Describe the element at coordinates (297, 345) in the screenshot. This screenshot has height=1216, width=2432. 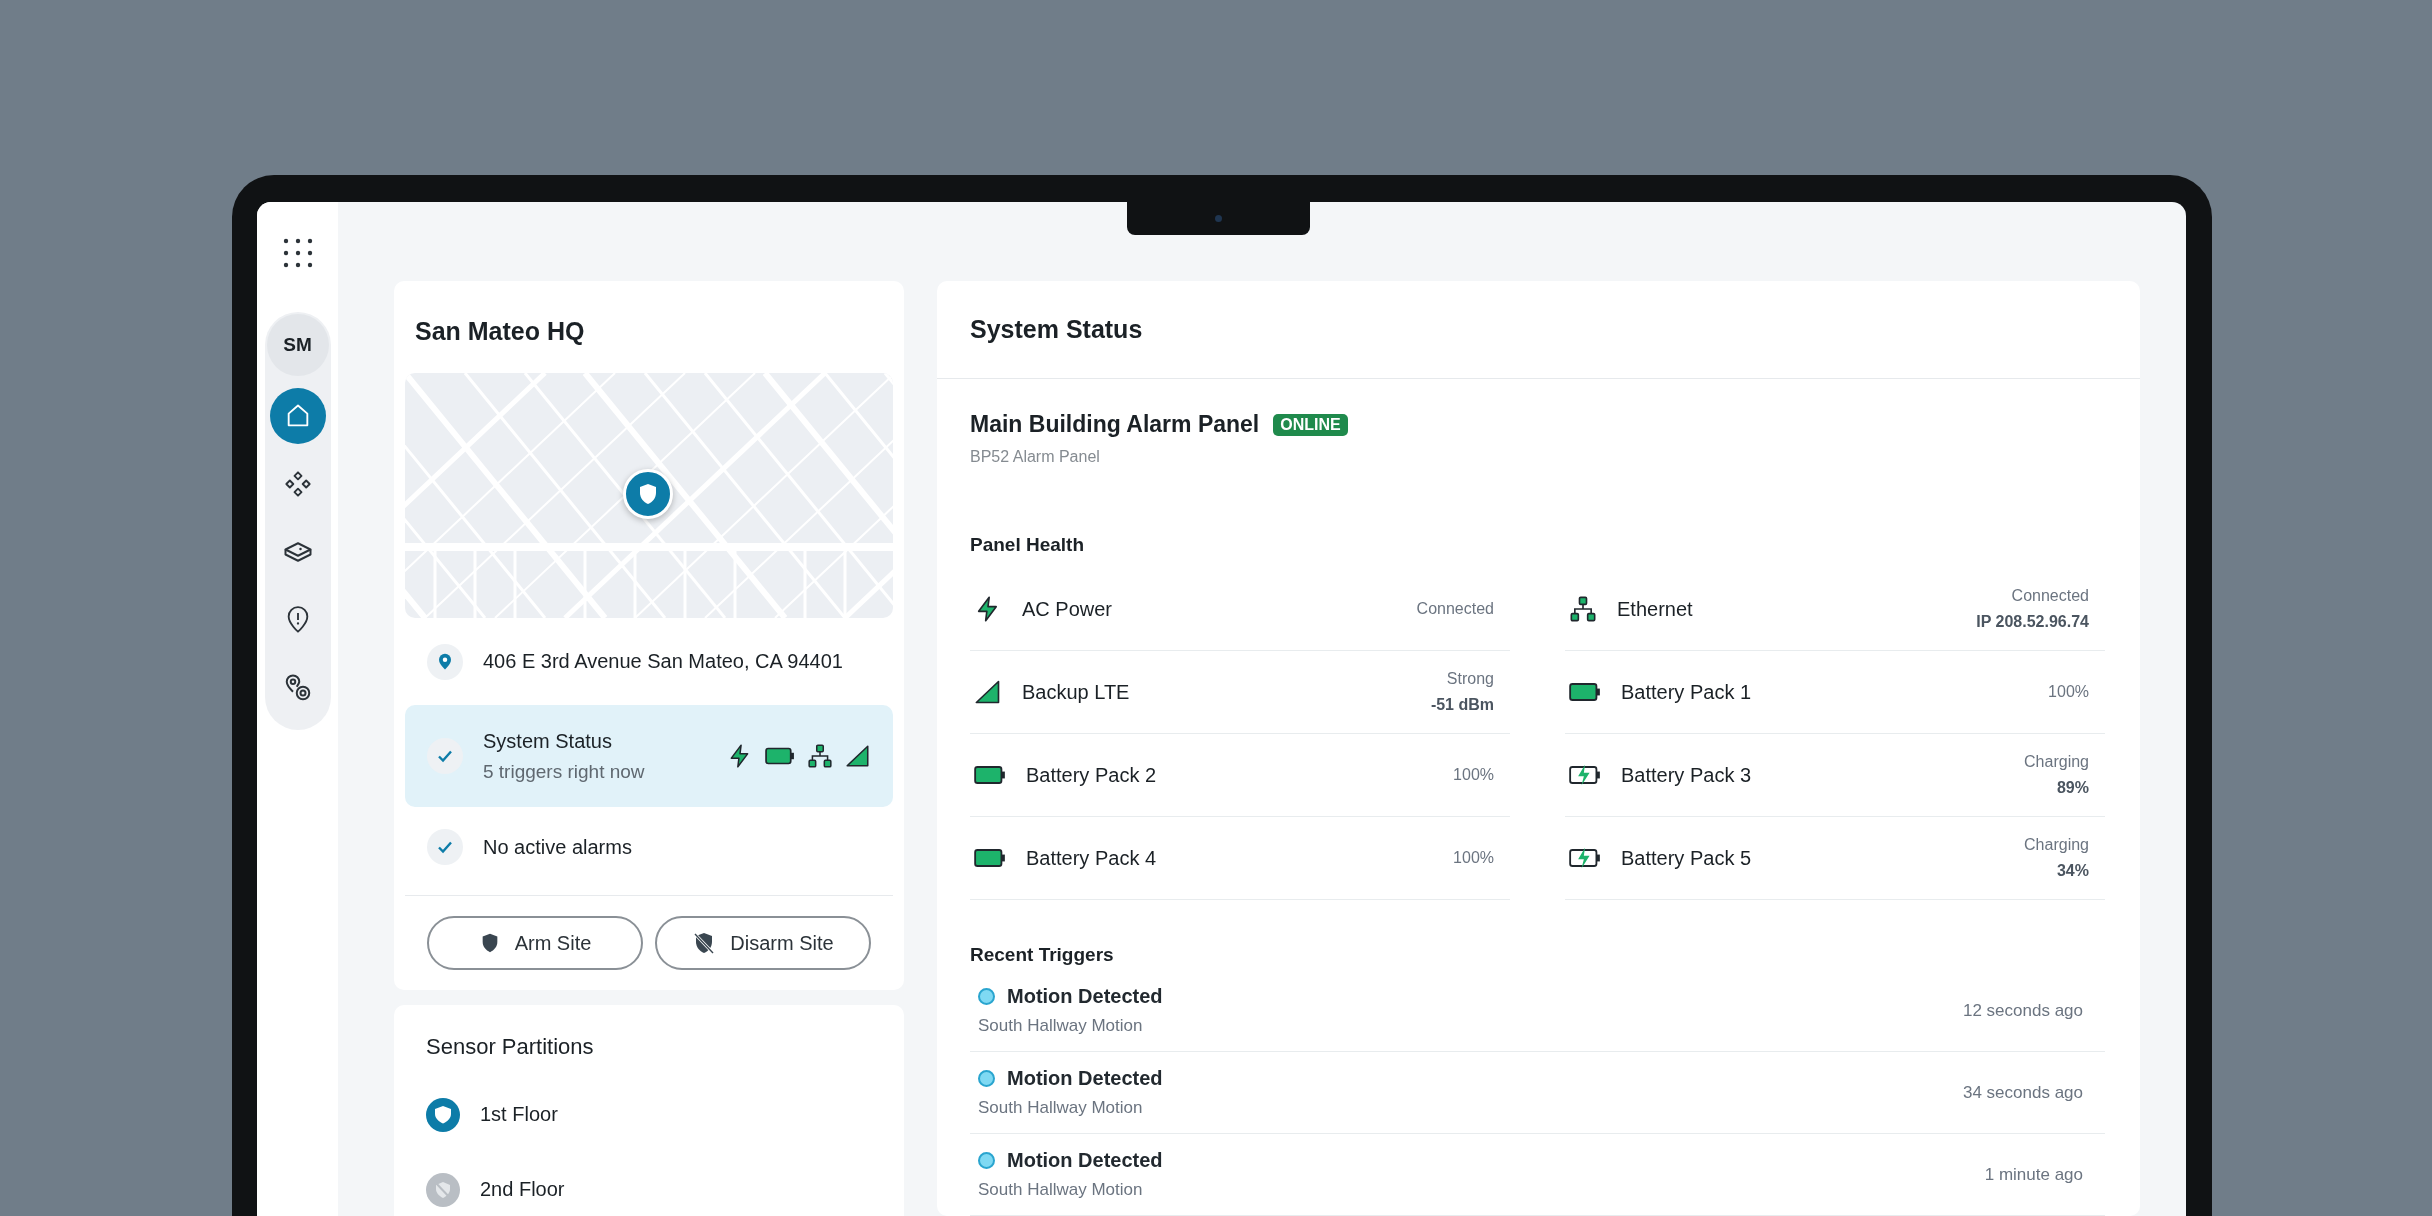
I see `user-avatar: SM` at that location.